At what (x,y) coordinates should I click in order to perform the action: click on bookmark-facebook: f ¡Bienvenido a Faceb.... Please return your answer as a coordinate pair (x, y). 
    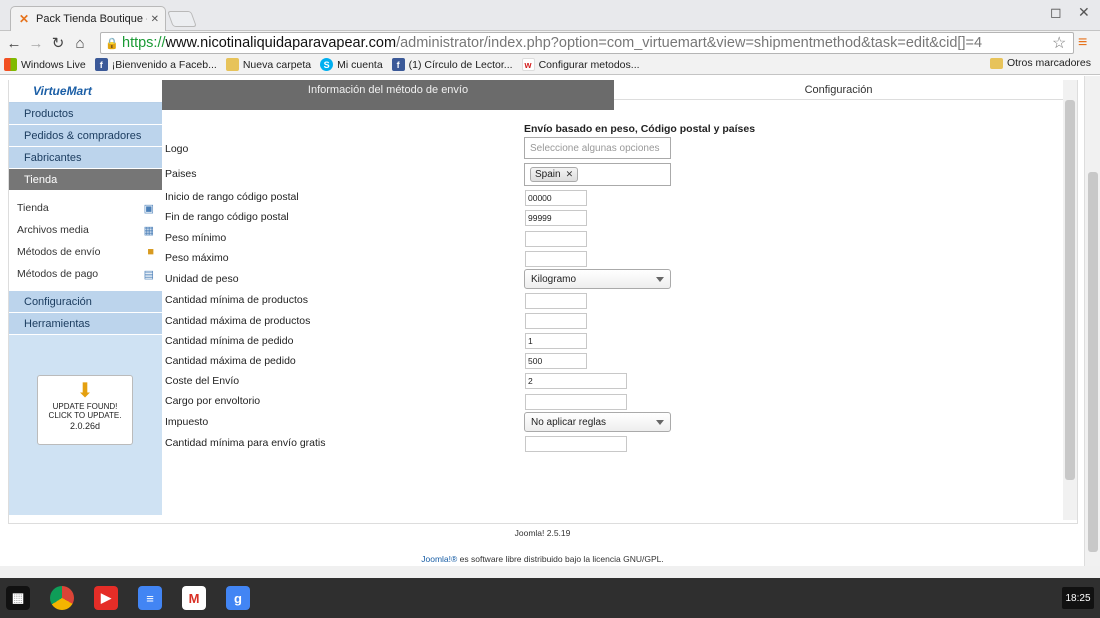
    Looking at the image, I should click on (155, 64).